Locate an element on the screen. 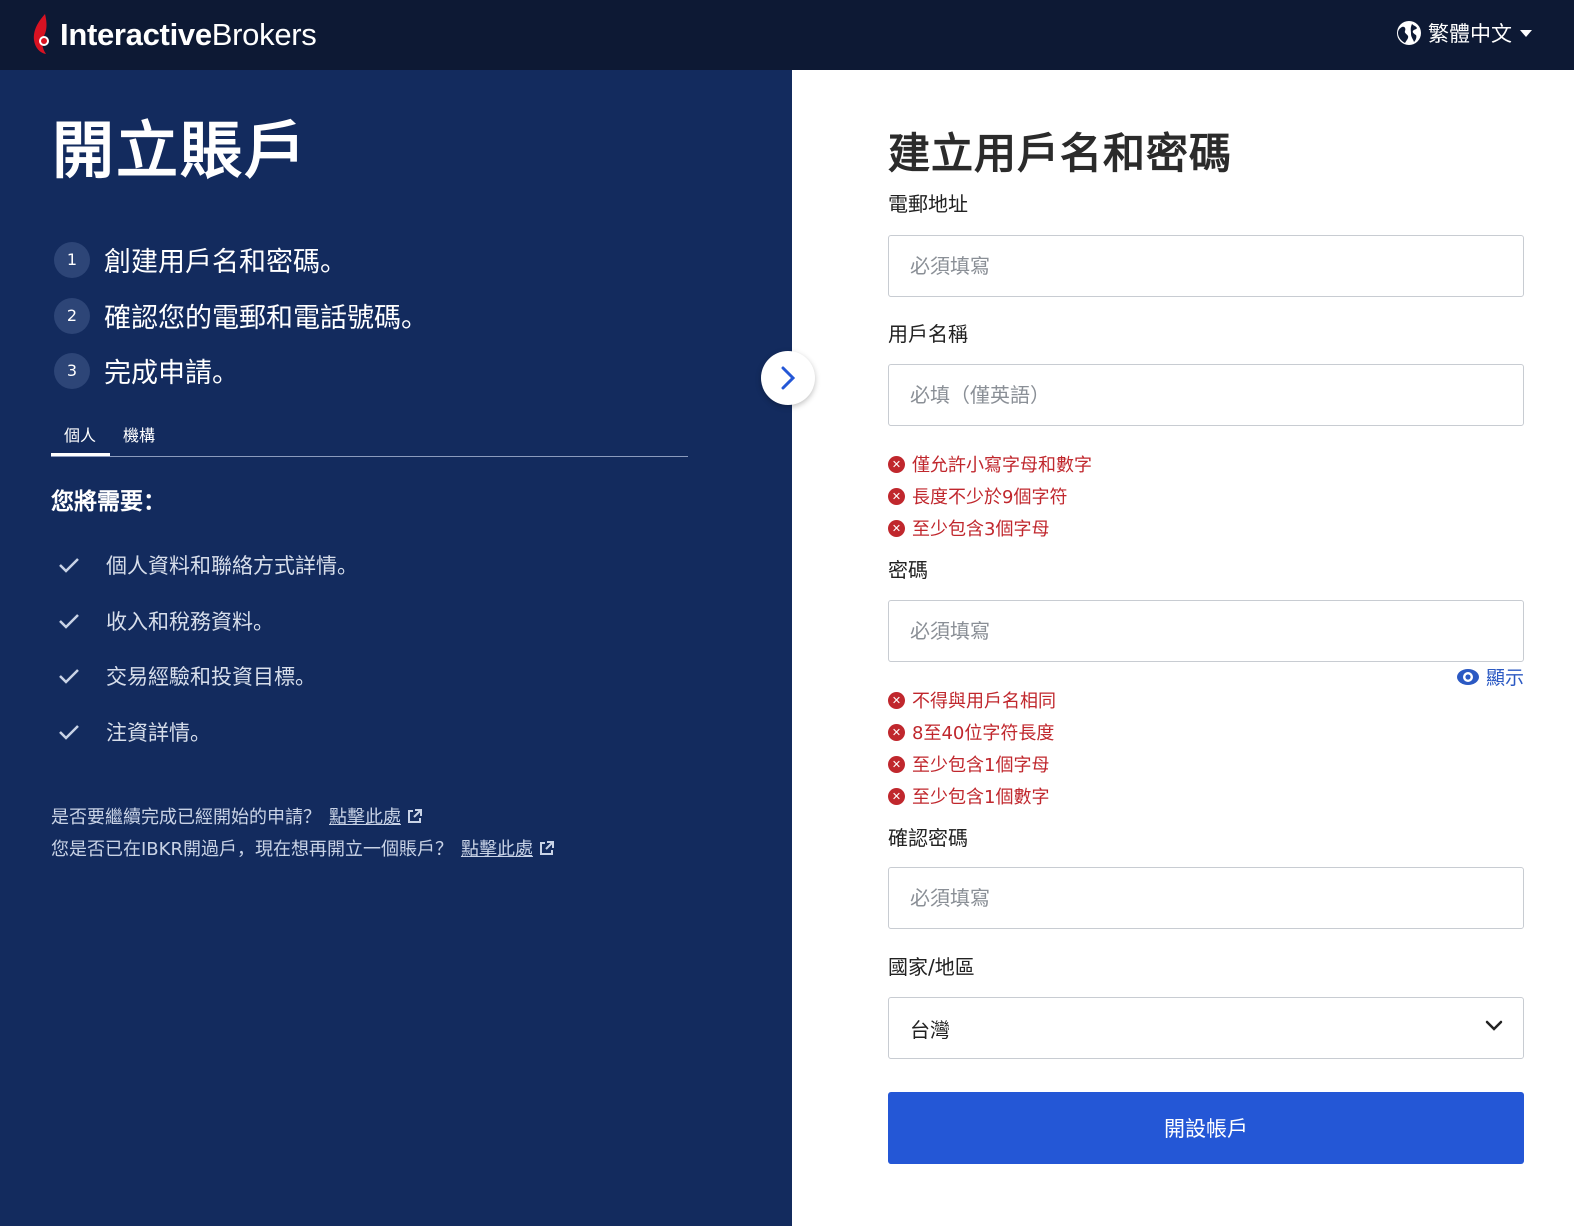  username-error: ✕ 至少包含3個字母 is located at coordinates (968, 528).